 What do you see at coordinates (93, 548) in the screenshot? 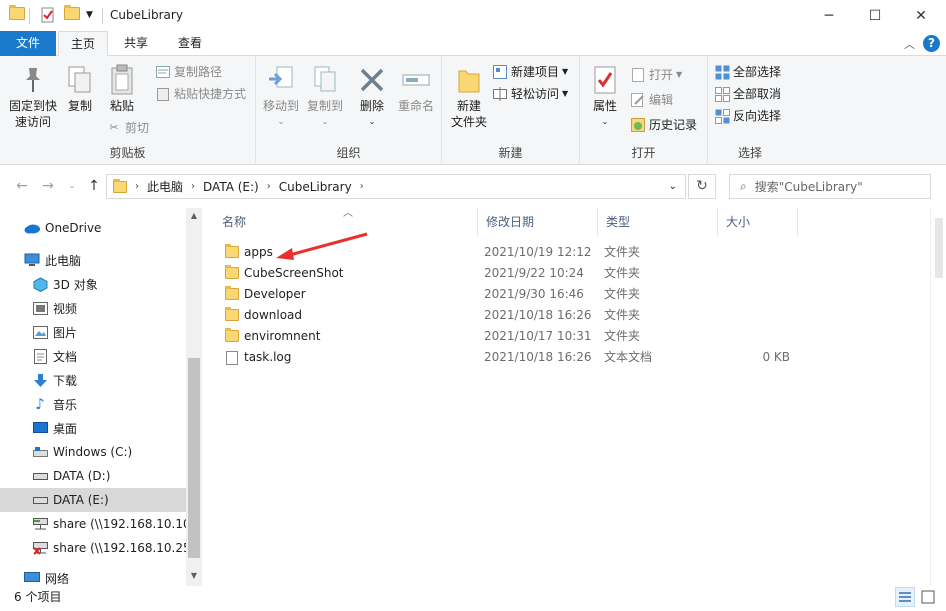
I see `nav-item-share-252: share (\\192.168.10.252` at bounding box center [93, 548].